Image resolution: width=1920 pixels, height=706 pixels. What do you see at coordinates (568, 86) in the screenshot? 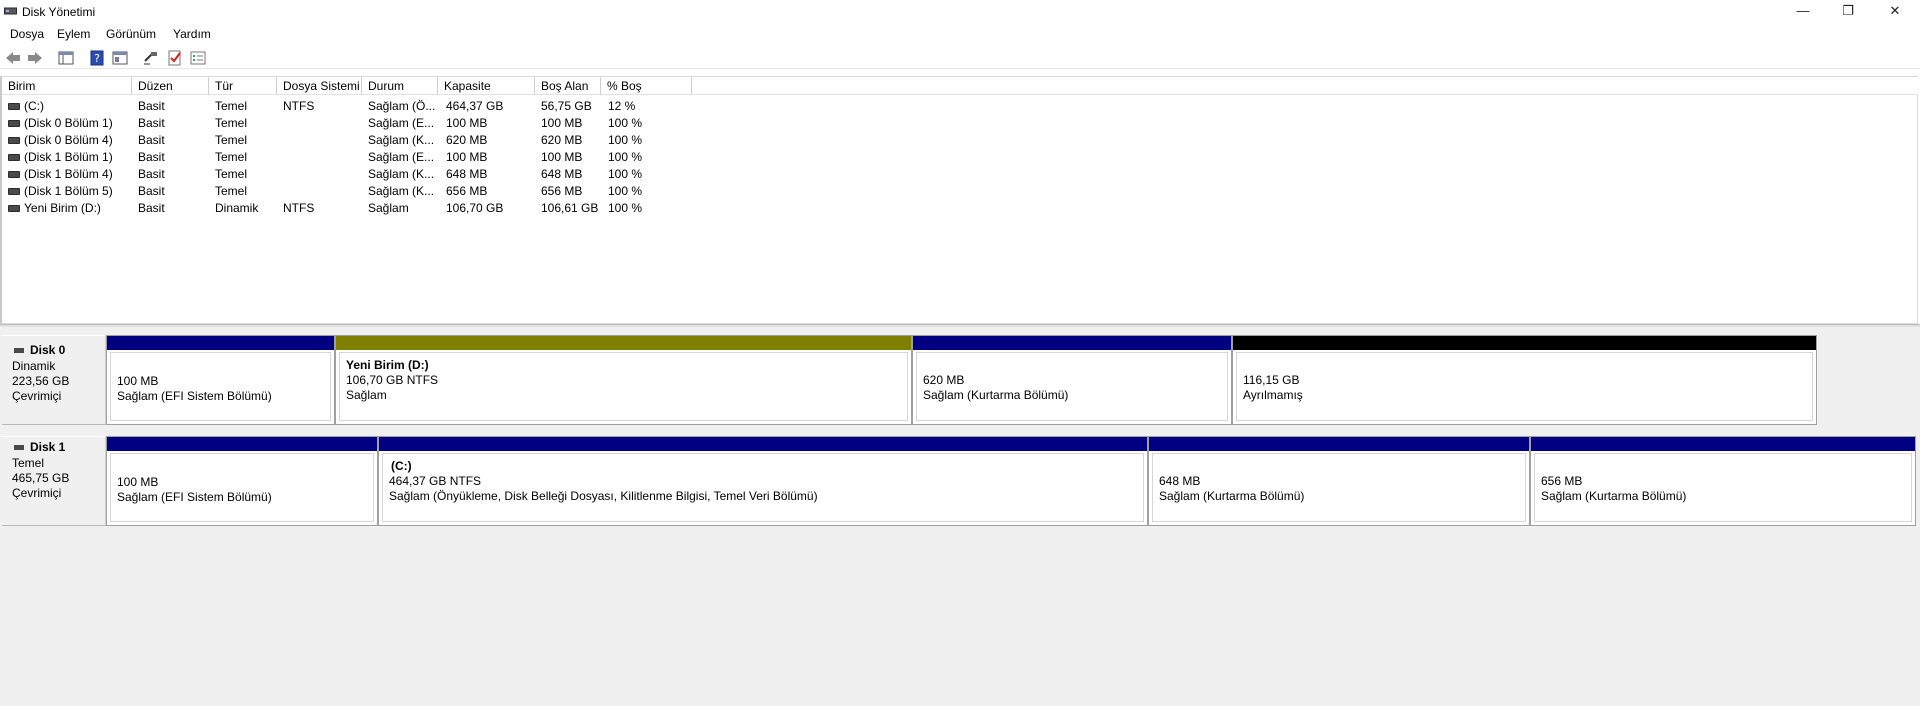
I see `column-header-bos-alan: Boş Alan` at bounding box center [568, 86].